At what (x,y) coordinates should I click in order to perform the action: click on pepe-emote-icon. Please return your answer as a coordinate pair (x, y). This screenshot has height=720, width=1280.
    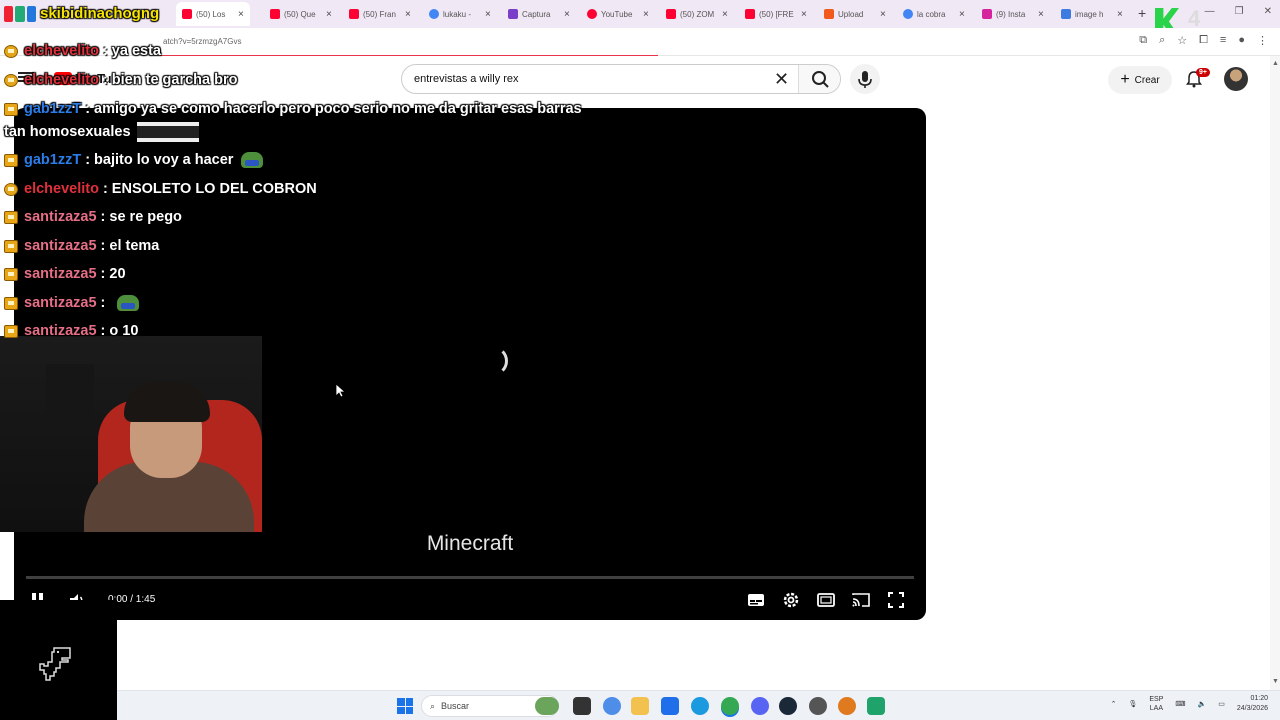
    Looking at the image, I should click on (252, 160).